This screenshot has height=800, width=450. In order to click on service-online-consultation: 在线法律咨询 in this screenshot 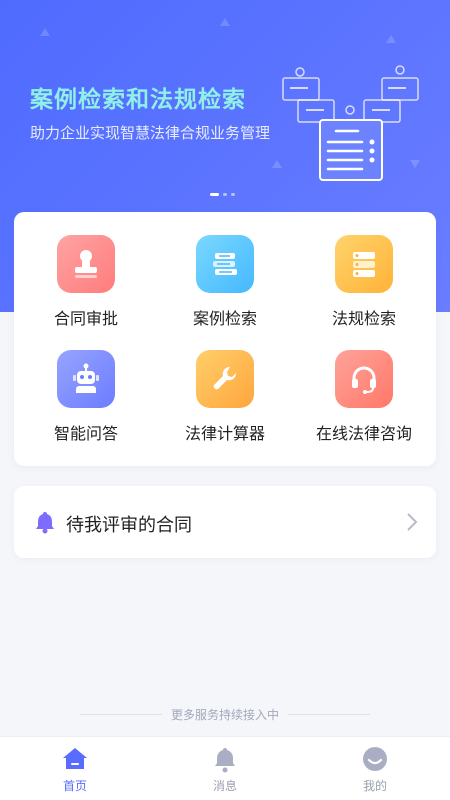, I will do `click(364, 385)`.